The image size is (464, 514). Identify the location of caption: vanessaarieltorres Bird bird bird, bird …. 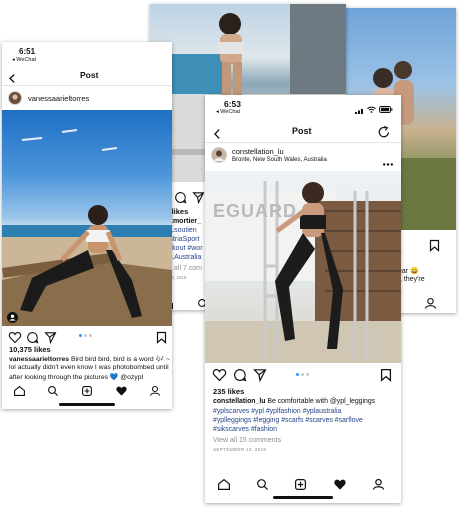
(89, 359).